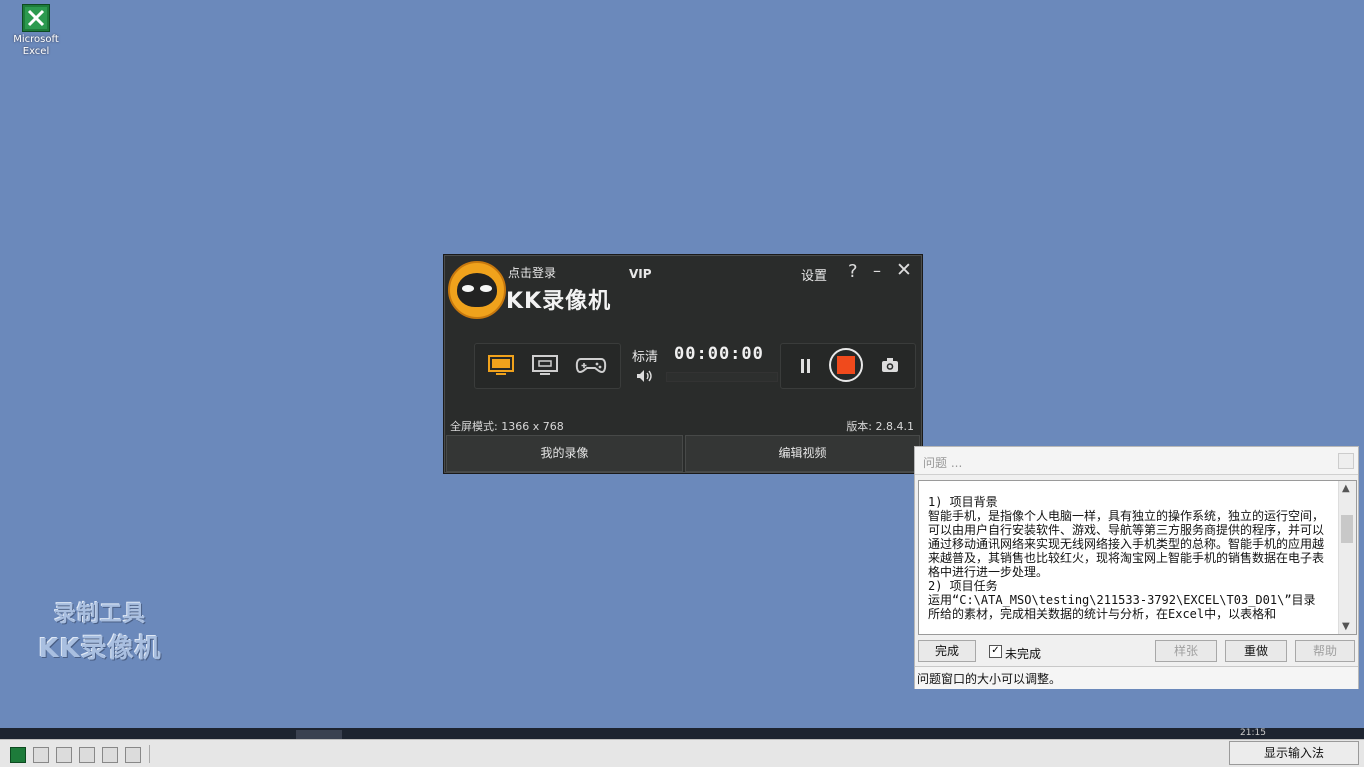 This screenshot has width=1364, height=767. What do you see at coordinates (319, 734) in the screenshot?
I see `taskbar-app-tab` at bounding box center [319, 734].